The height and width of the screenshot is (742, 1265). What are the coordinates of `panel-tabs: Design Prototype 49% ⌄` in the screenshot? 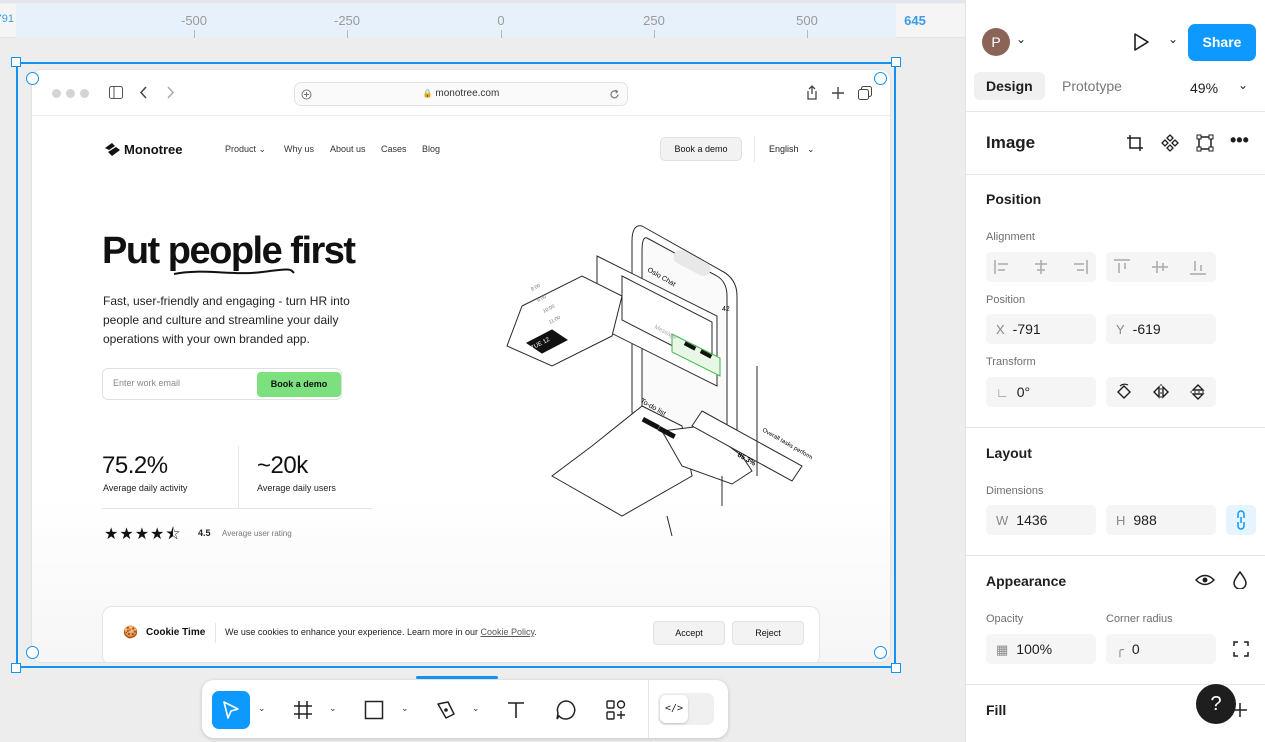 It's located at (1115, 89).